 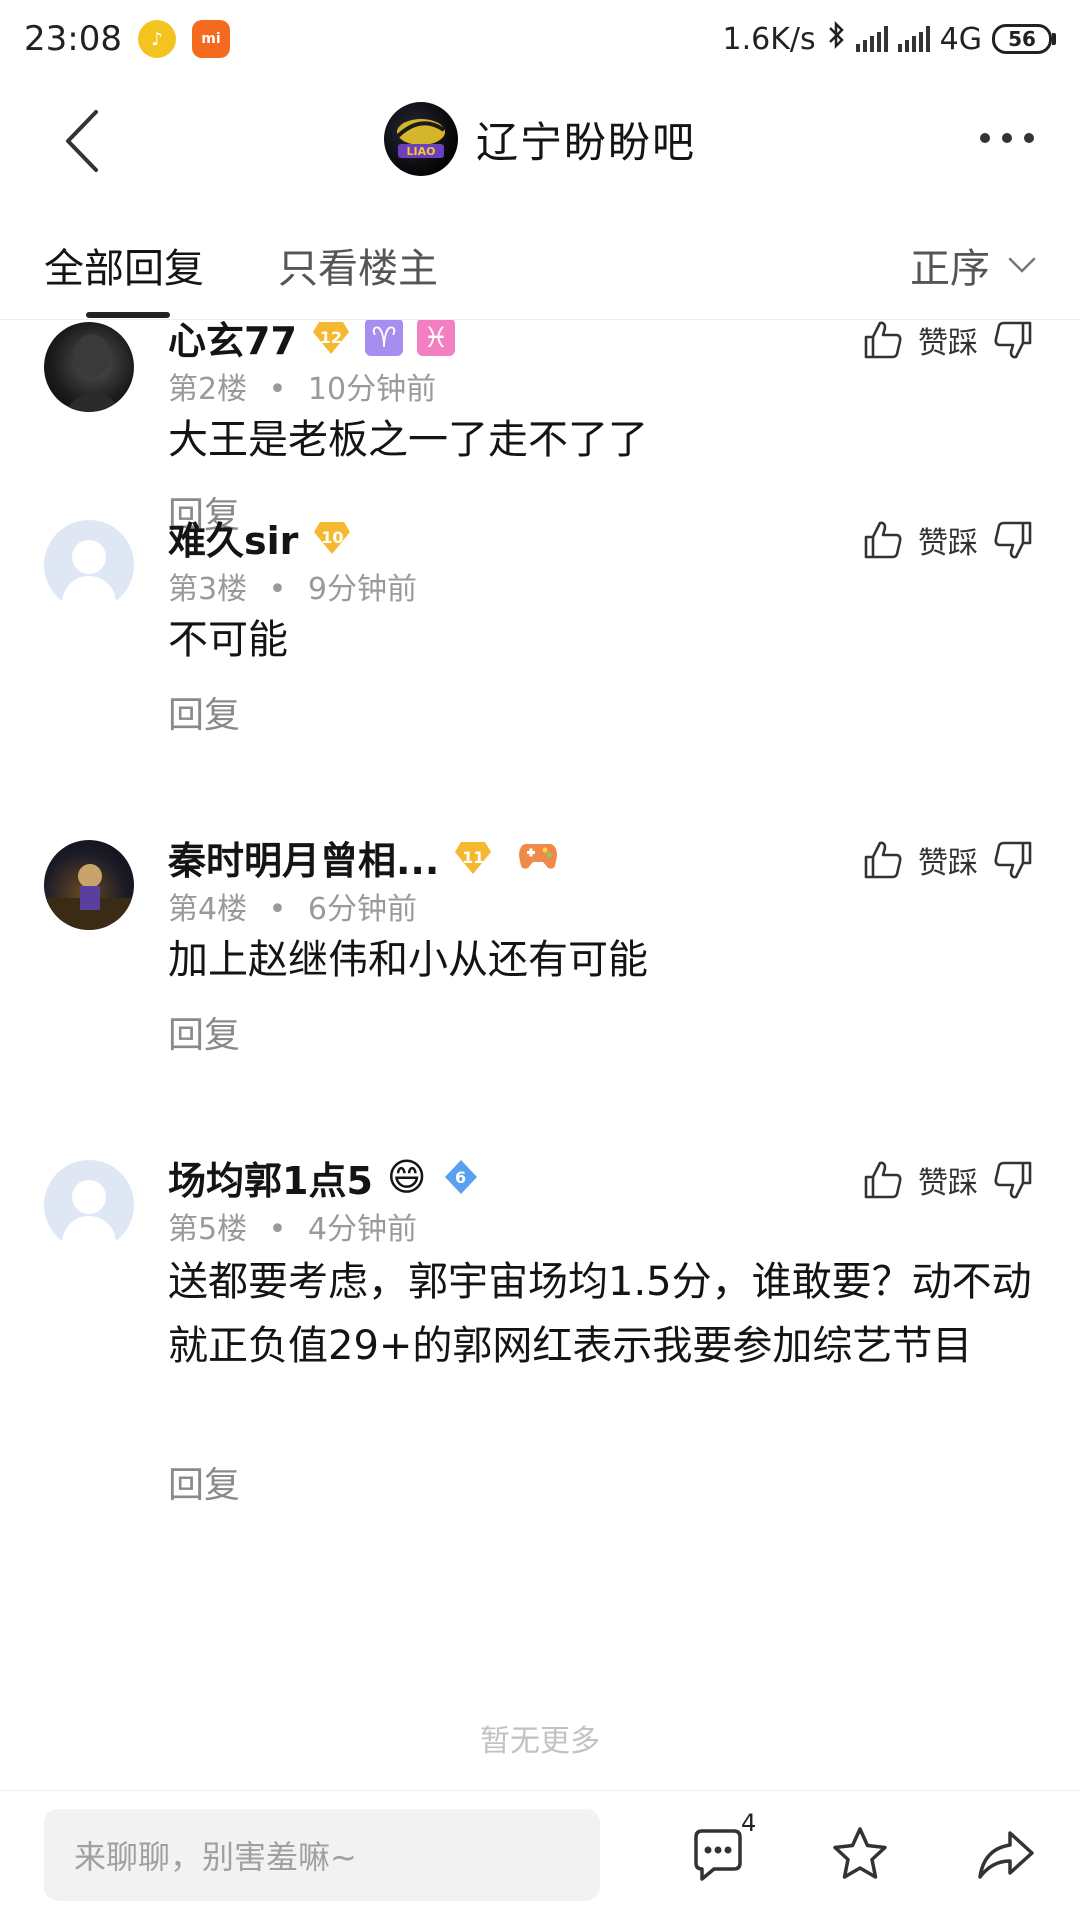 I want to click on nav-bar: LIAO 辽宁盼盼吧, so click(x=540, y=139).